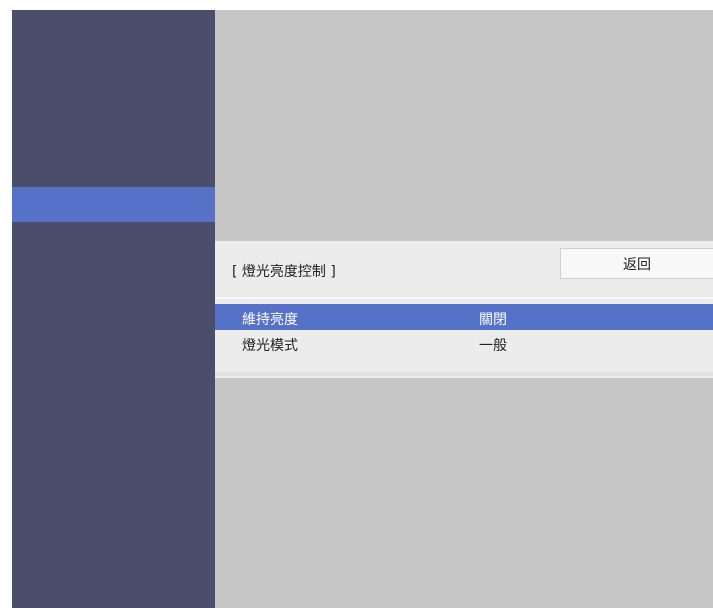 Image resolution: width=713 pixels, height=608 pixels. I want to click on menu-row-light-mode: 燈光模式 一般, so click(464, 343).